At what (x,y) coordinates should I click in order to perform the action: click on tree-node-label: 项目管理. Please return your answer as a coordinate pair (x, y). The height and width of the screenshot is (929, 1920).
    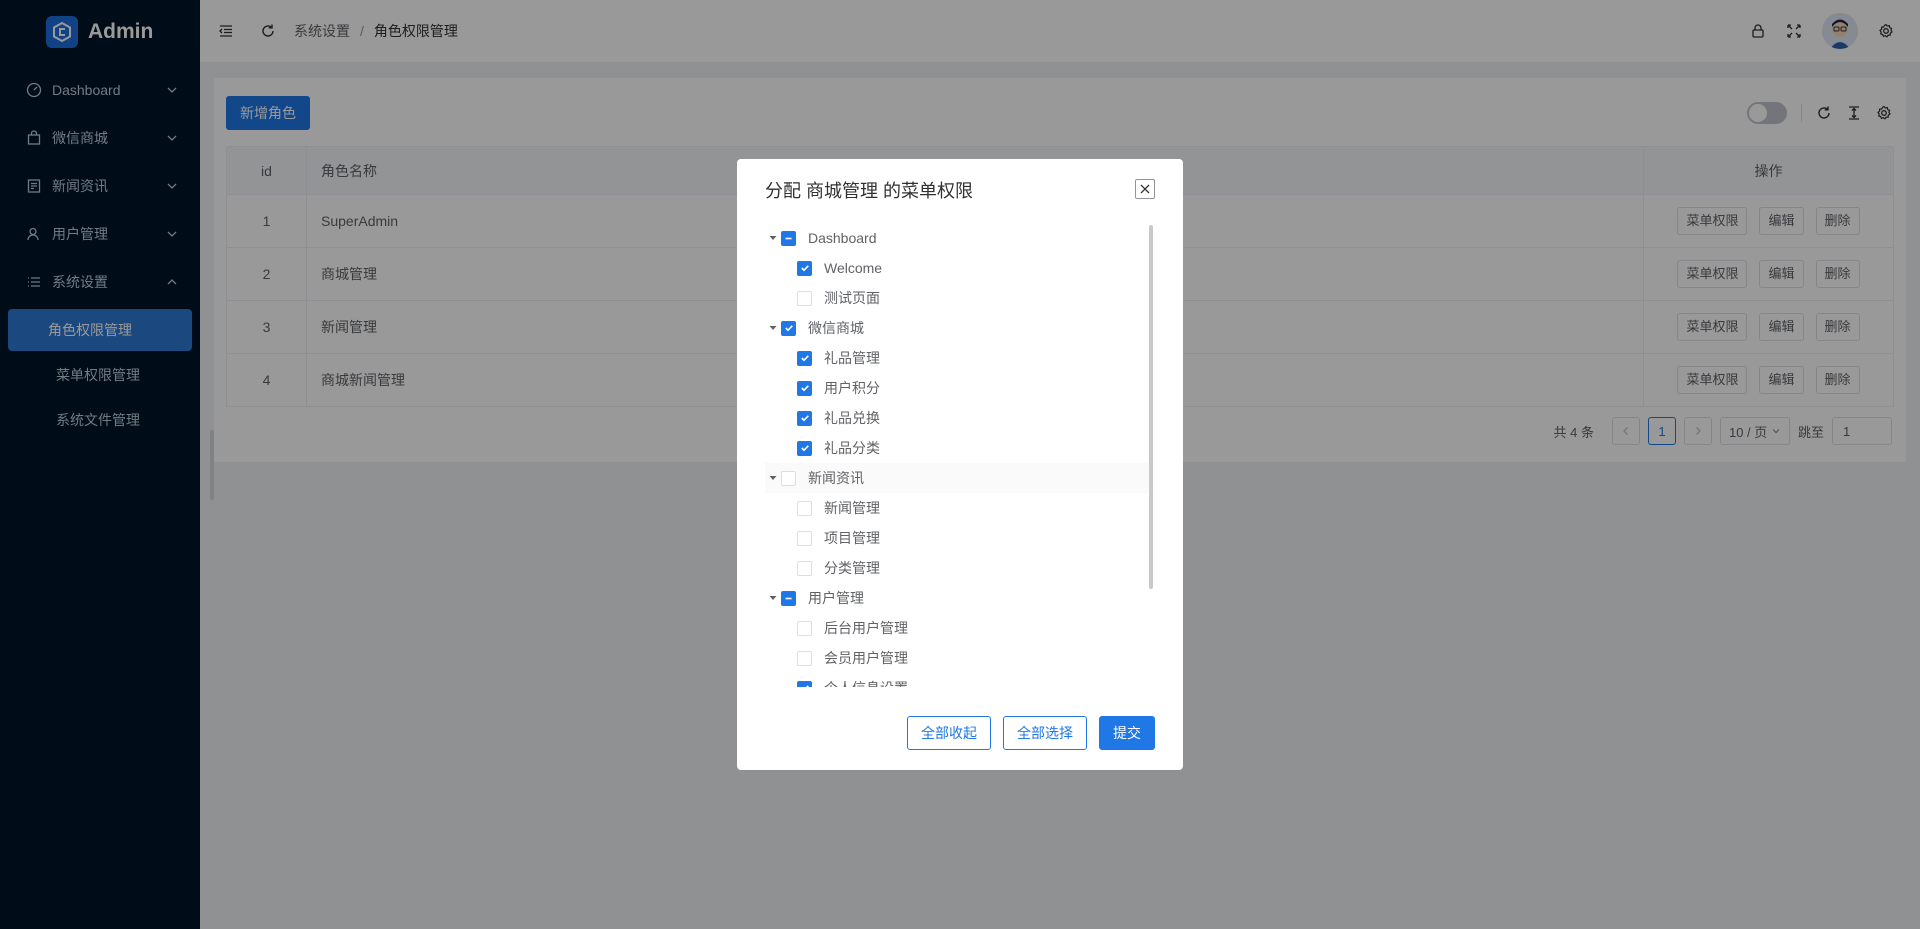
    Looking at the image, I should click on (852, 538).